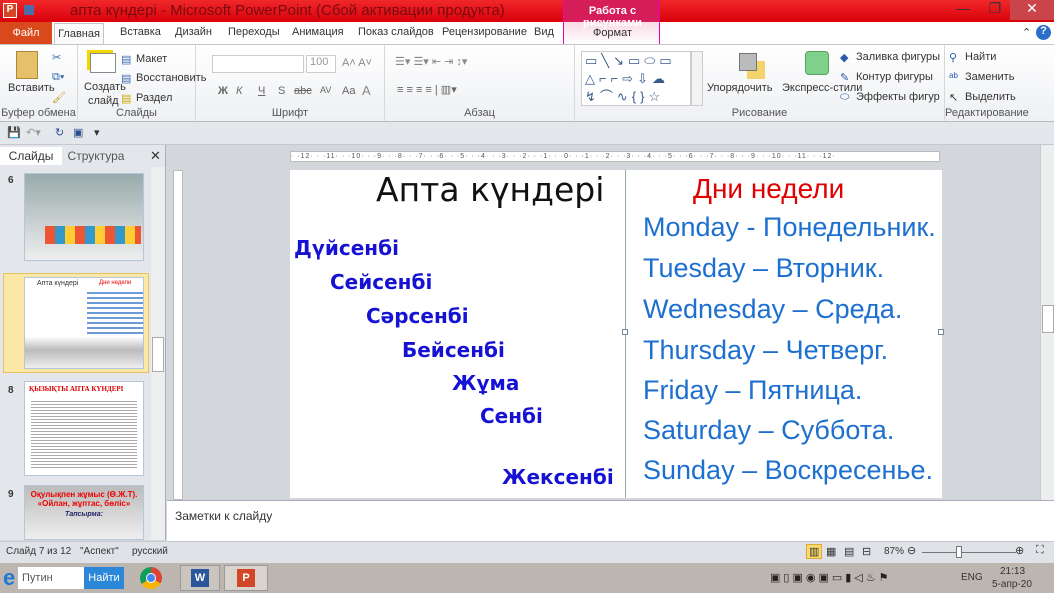  Describe the element at coordinates (954, 98) in the screenshot. I see `cursor-icon: ↖` at that location.